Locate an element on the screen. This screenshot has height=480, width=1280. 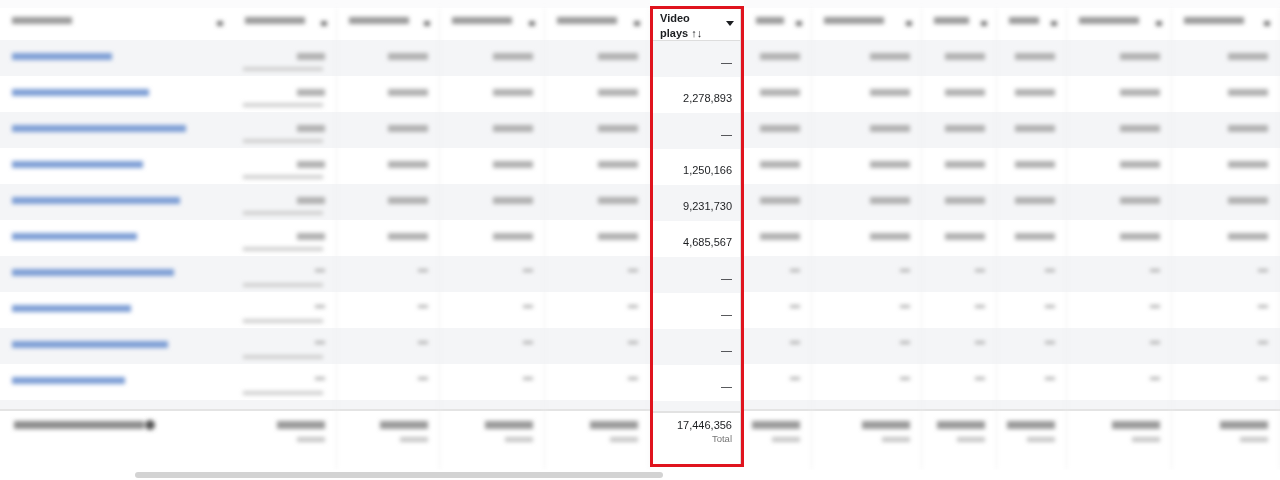
table-cell: 2,278,893 is located at coordinates (707, 98).